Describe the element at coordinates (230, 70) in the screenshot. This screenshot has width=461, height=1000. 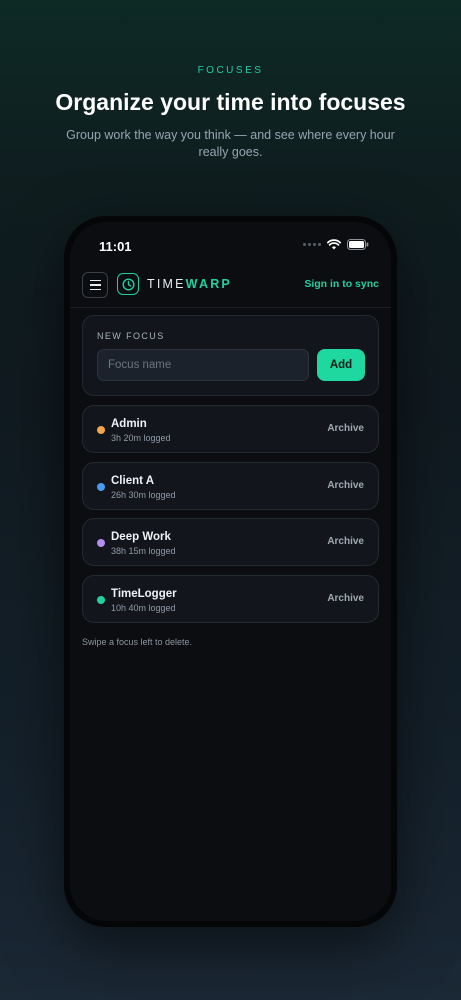
I see `eyebrow-label: FOCUSES` at that location.